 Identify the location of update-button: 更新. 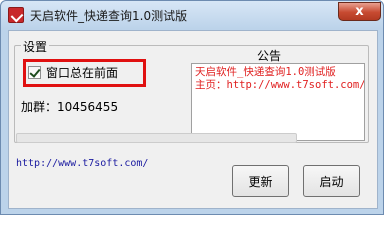
(260, 181).